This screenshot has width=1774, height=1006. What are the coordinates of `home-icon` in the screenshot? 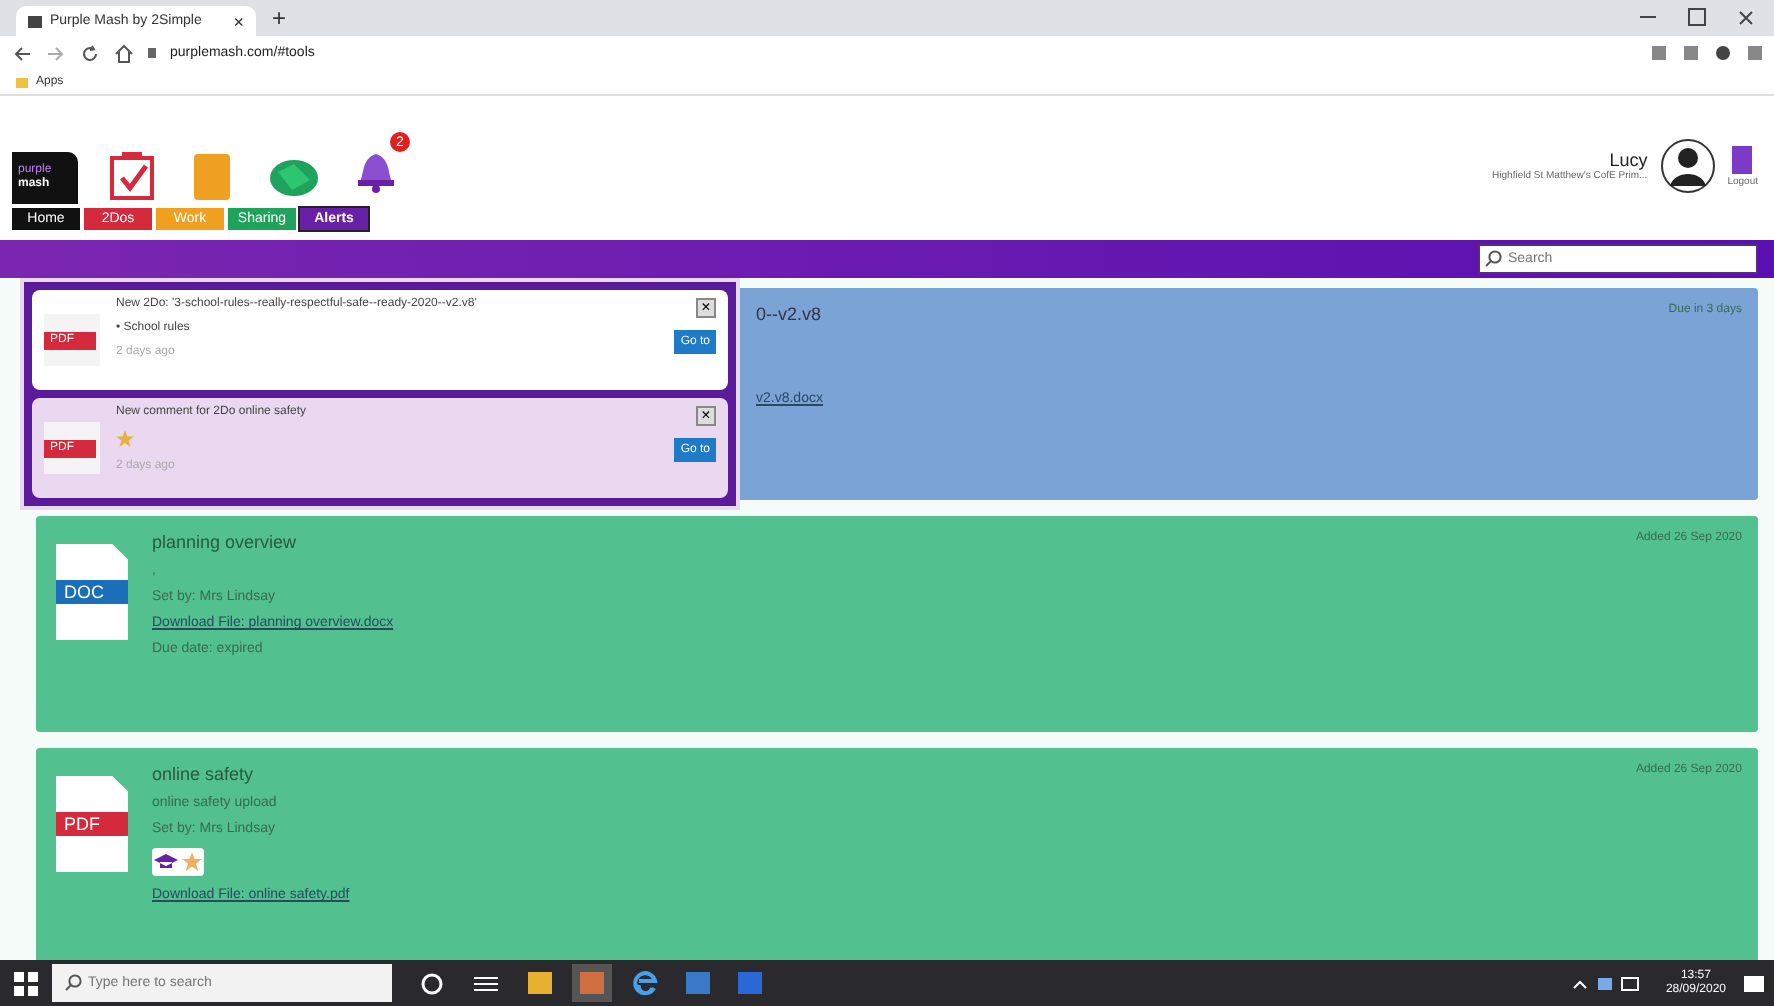 It's located at (124, 53).